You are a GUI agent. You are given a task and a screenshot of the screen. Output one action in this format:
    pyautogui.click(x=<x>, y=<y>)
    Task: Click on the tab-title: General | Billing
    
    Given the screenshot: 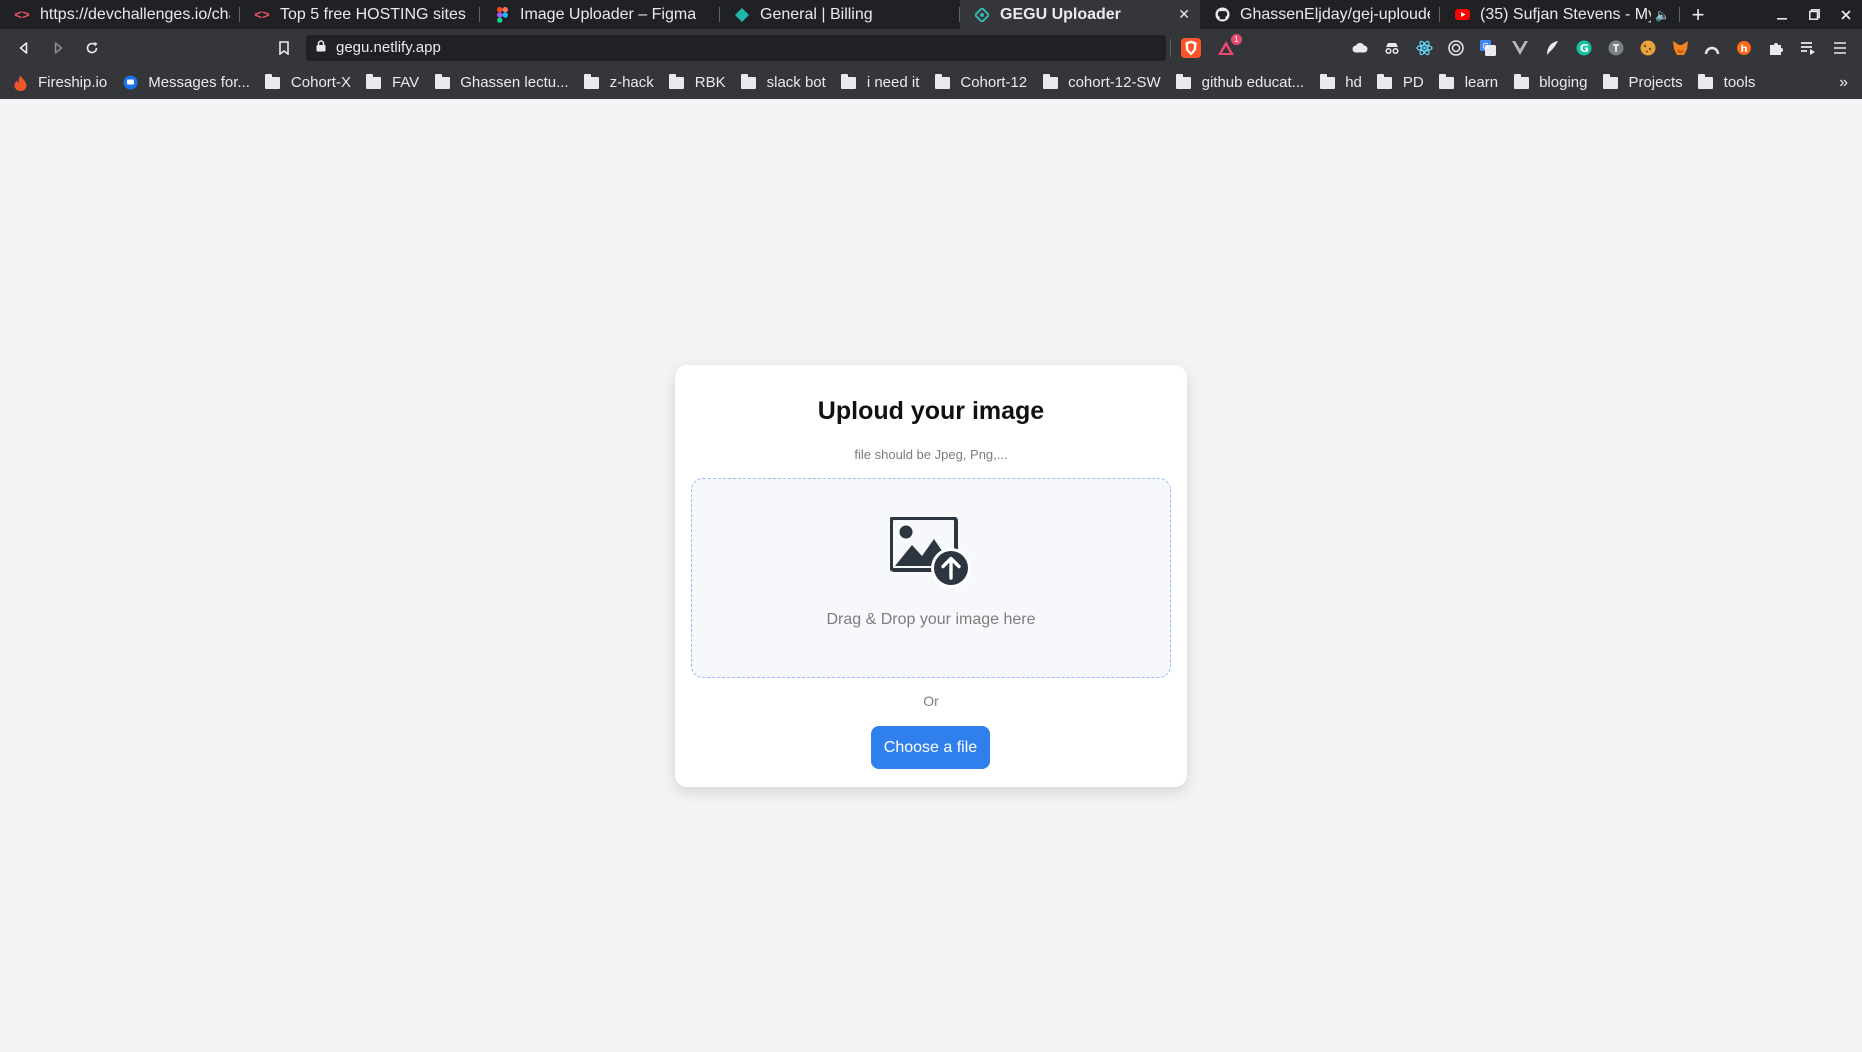 What is the action you would take?
    pyautogui.click(x=816, y=14)
    